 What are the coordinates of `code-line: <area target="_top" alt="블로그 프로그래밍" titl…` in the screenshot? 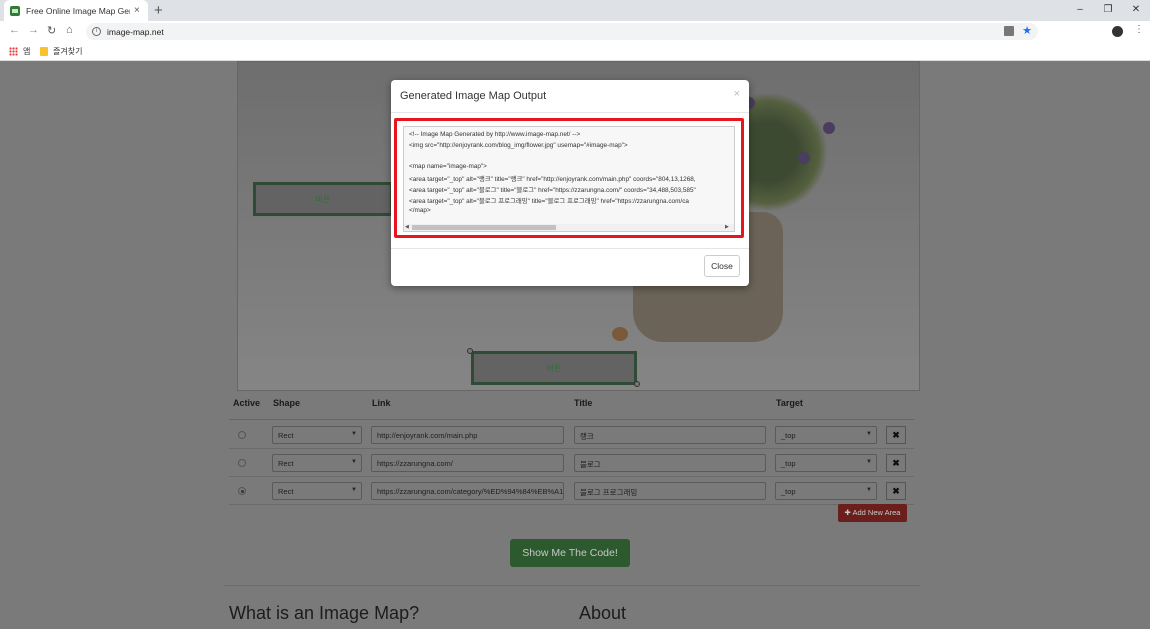 It's located at (549, 201).